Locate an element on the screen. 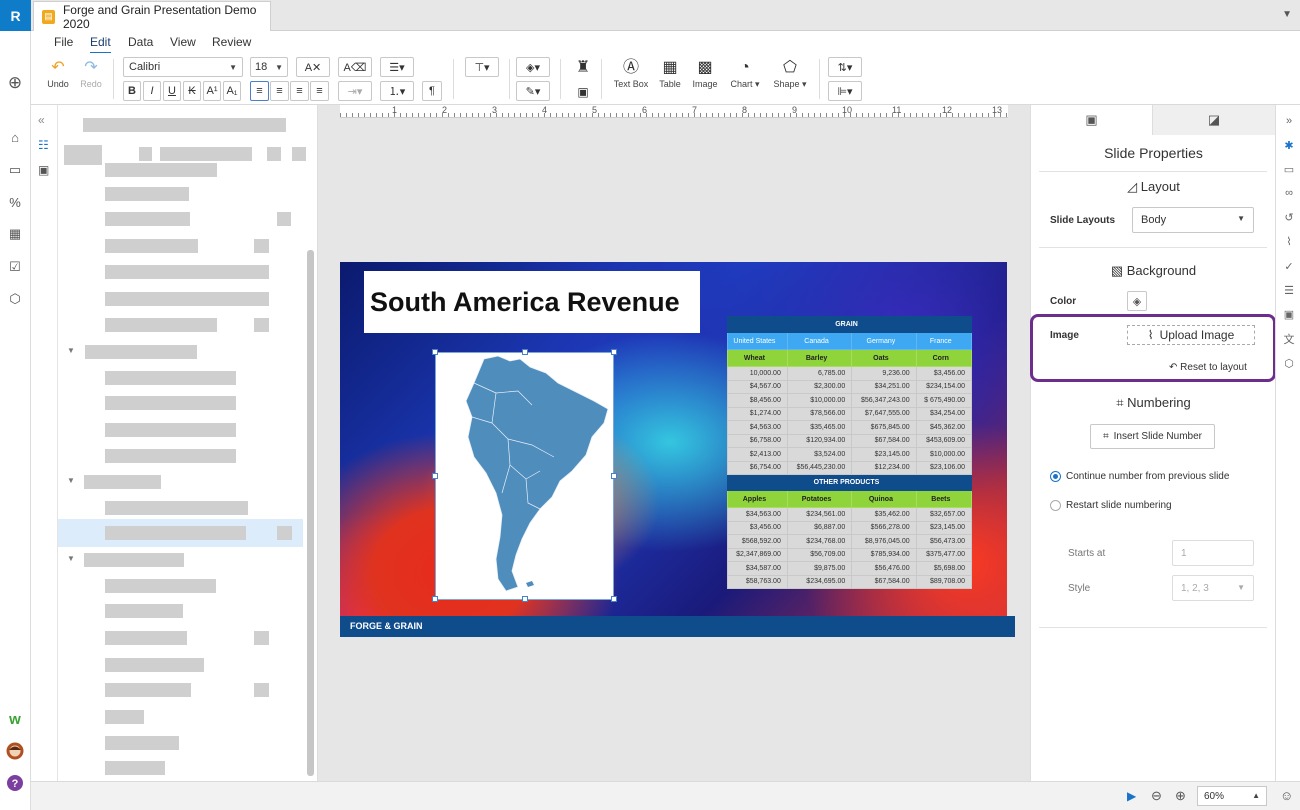 The image size is (1300, 810). table-cell: France is located at coordinates (944, 341).